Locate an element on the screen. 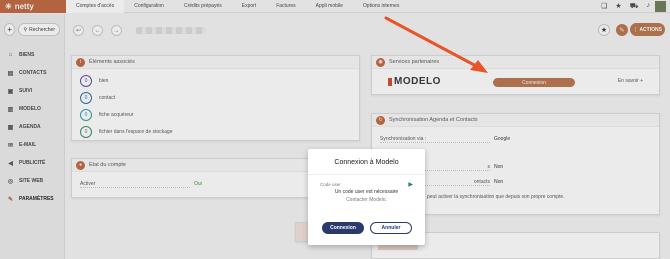  modal-title: Connexion à Modelo is located at coordinates (366, 162).